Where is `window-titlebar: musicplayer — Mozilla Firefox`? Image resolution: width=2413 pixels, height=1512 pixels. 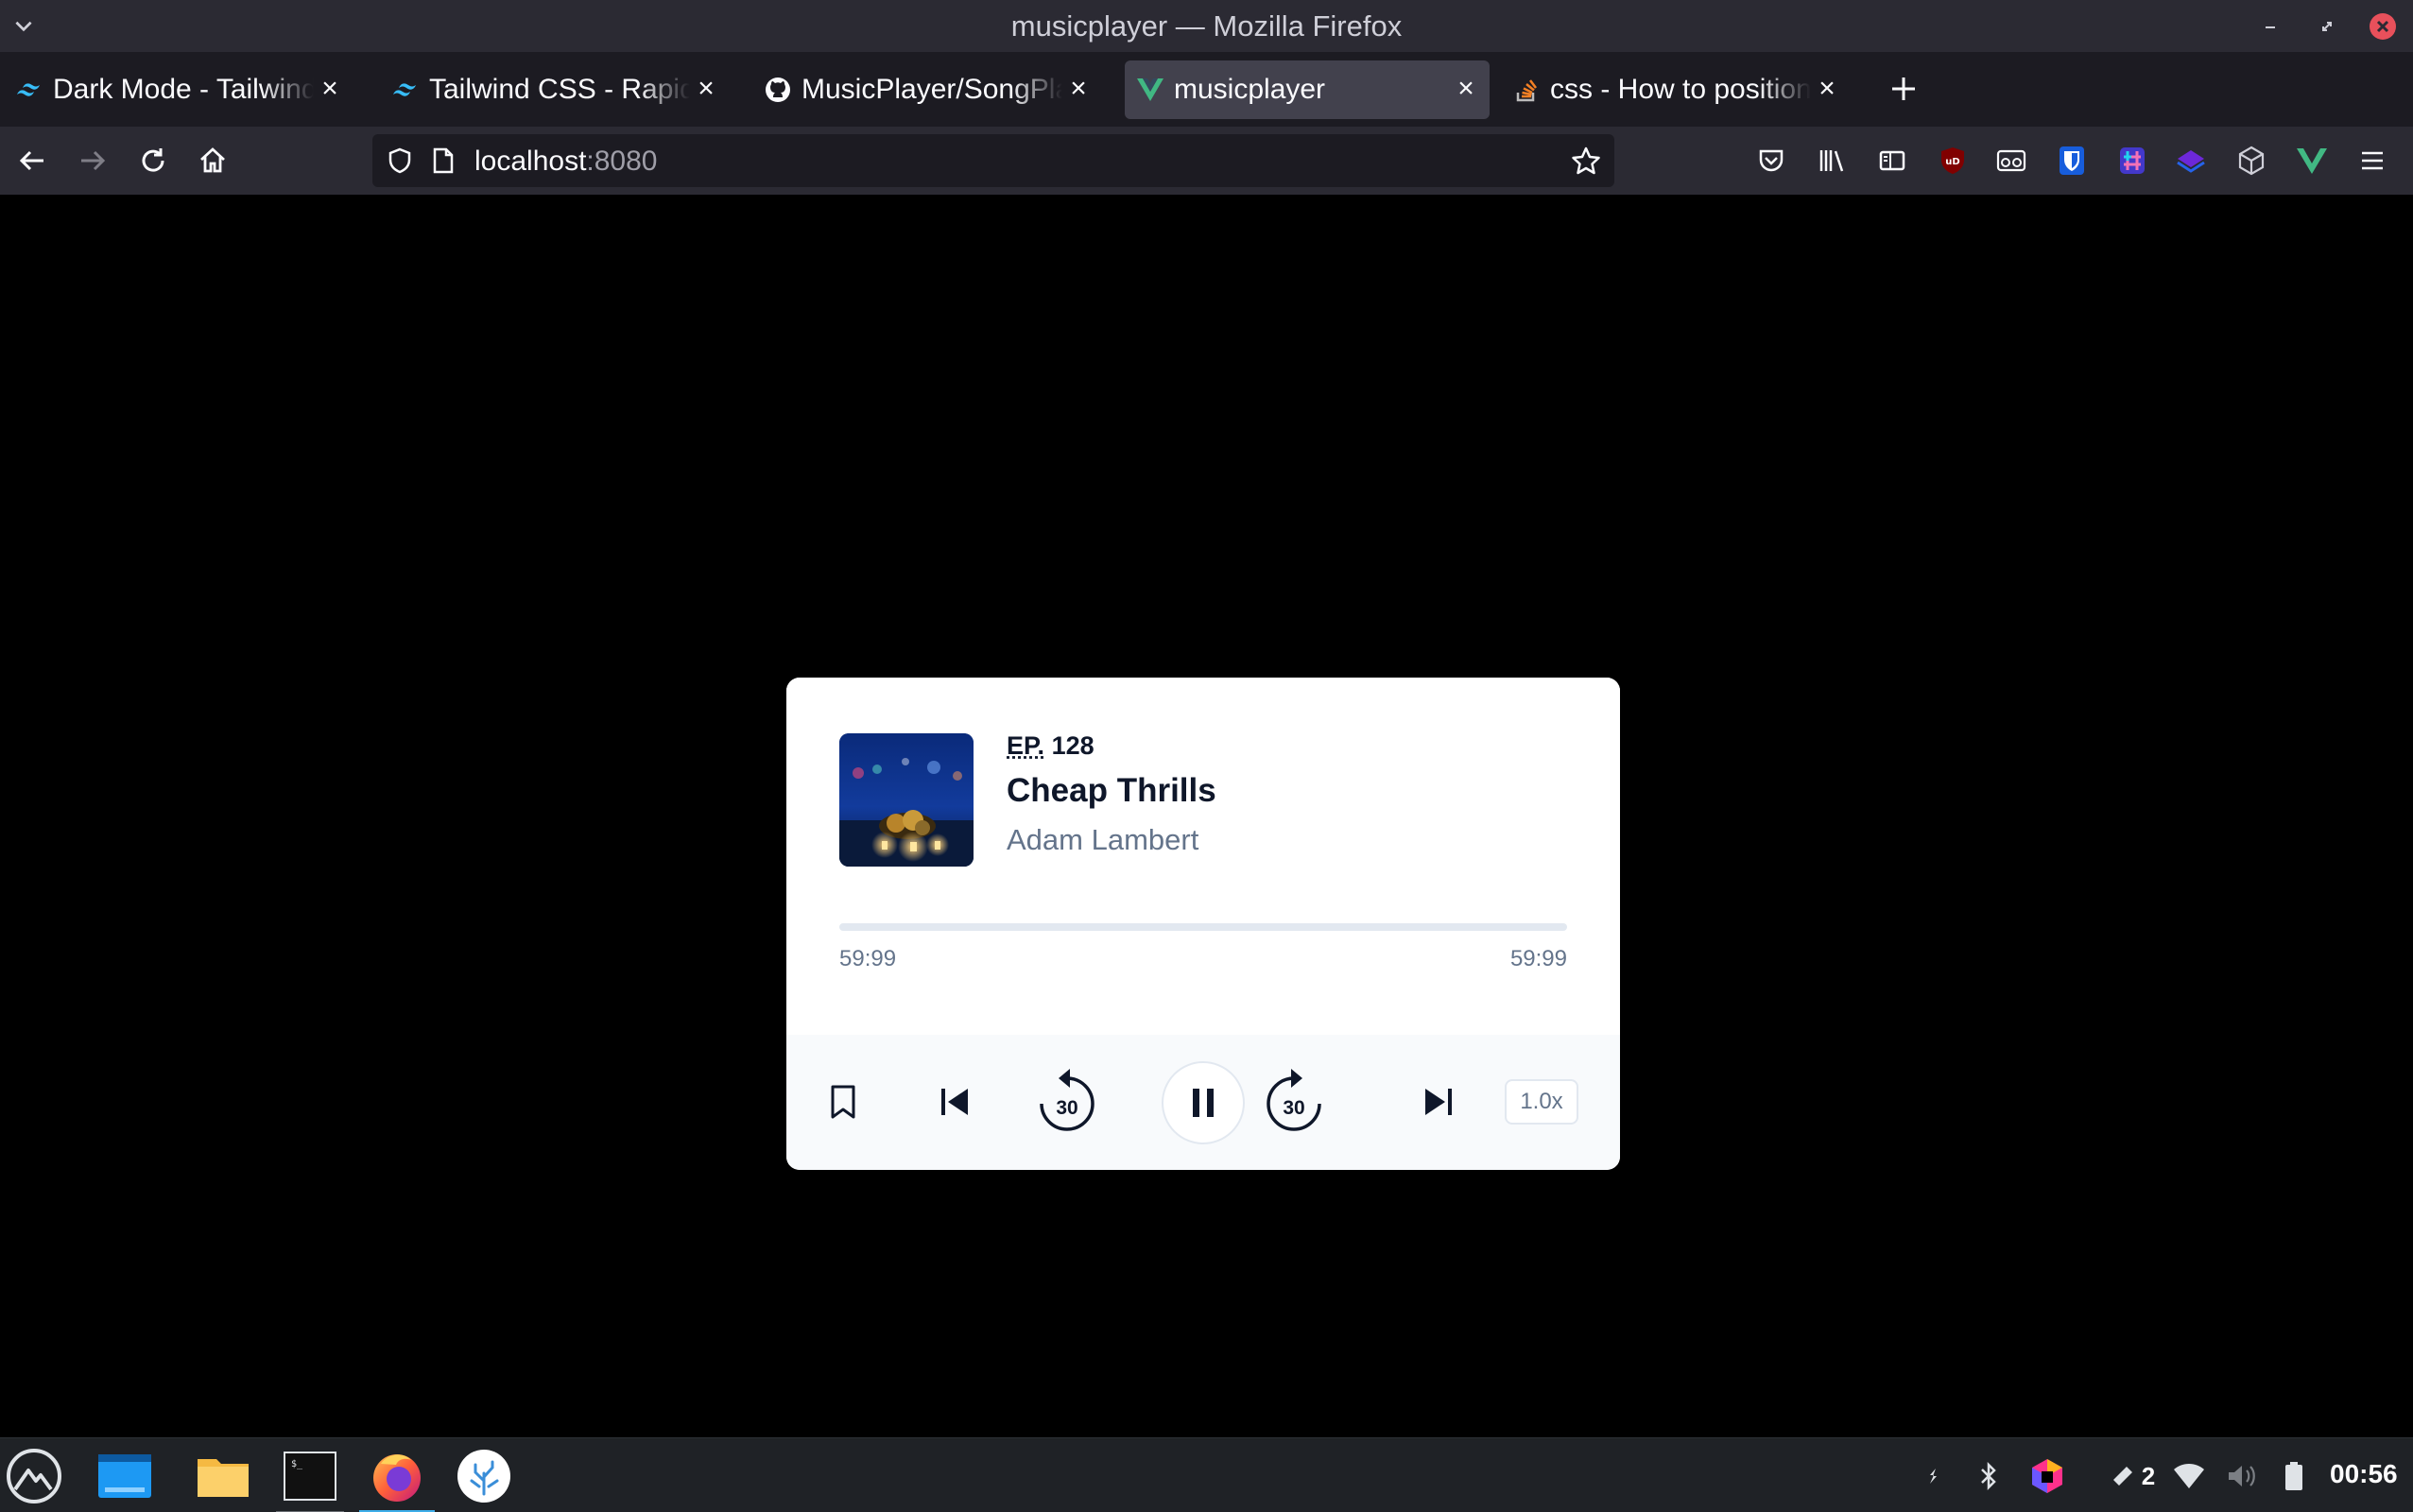 window-titlebar: musicplayer — Mozilla Firefox is located at coordinates (1206, 26).